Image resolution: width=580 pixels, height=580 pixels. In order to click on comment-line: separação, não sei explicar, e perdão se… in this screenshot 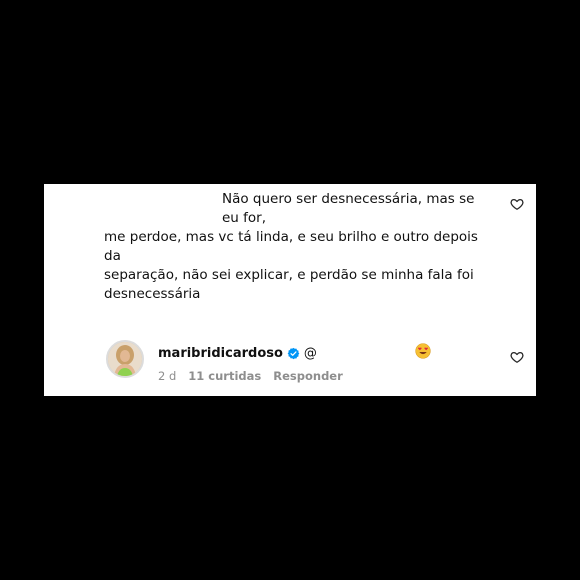, I will do `click(289, 275)`.